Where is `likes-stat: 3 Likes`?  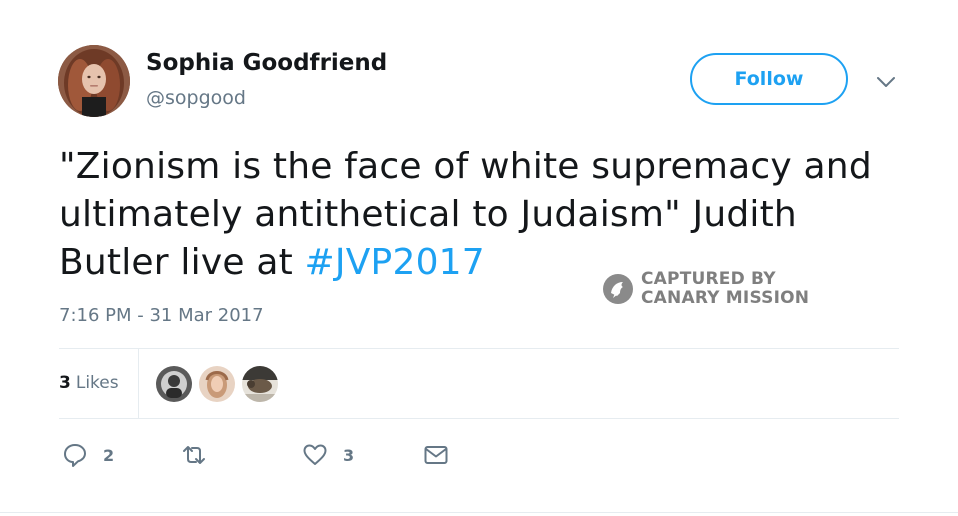
likes-stat: 3 Likes is located at coordinates (89, 383).